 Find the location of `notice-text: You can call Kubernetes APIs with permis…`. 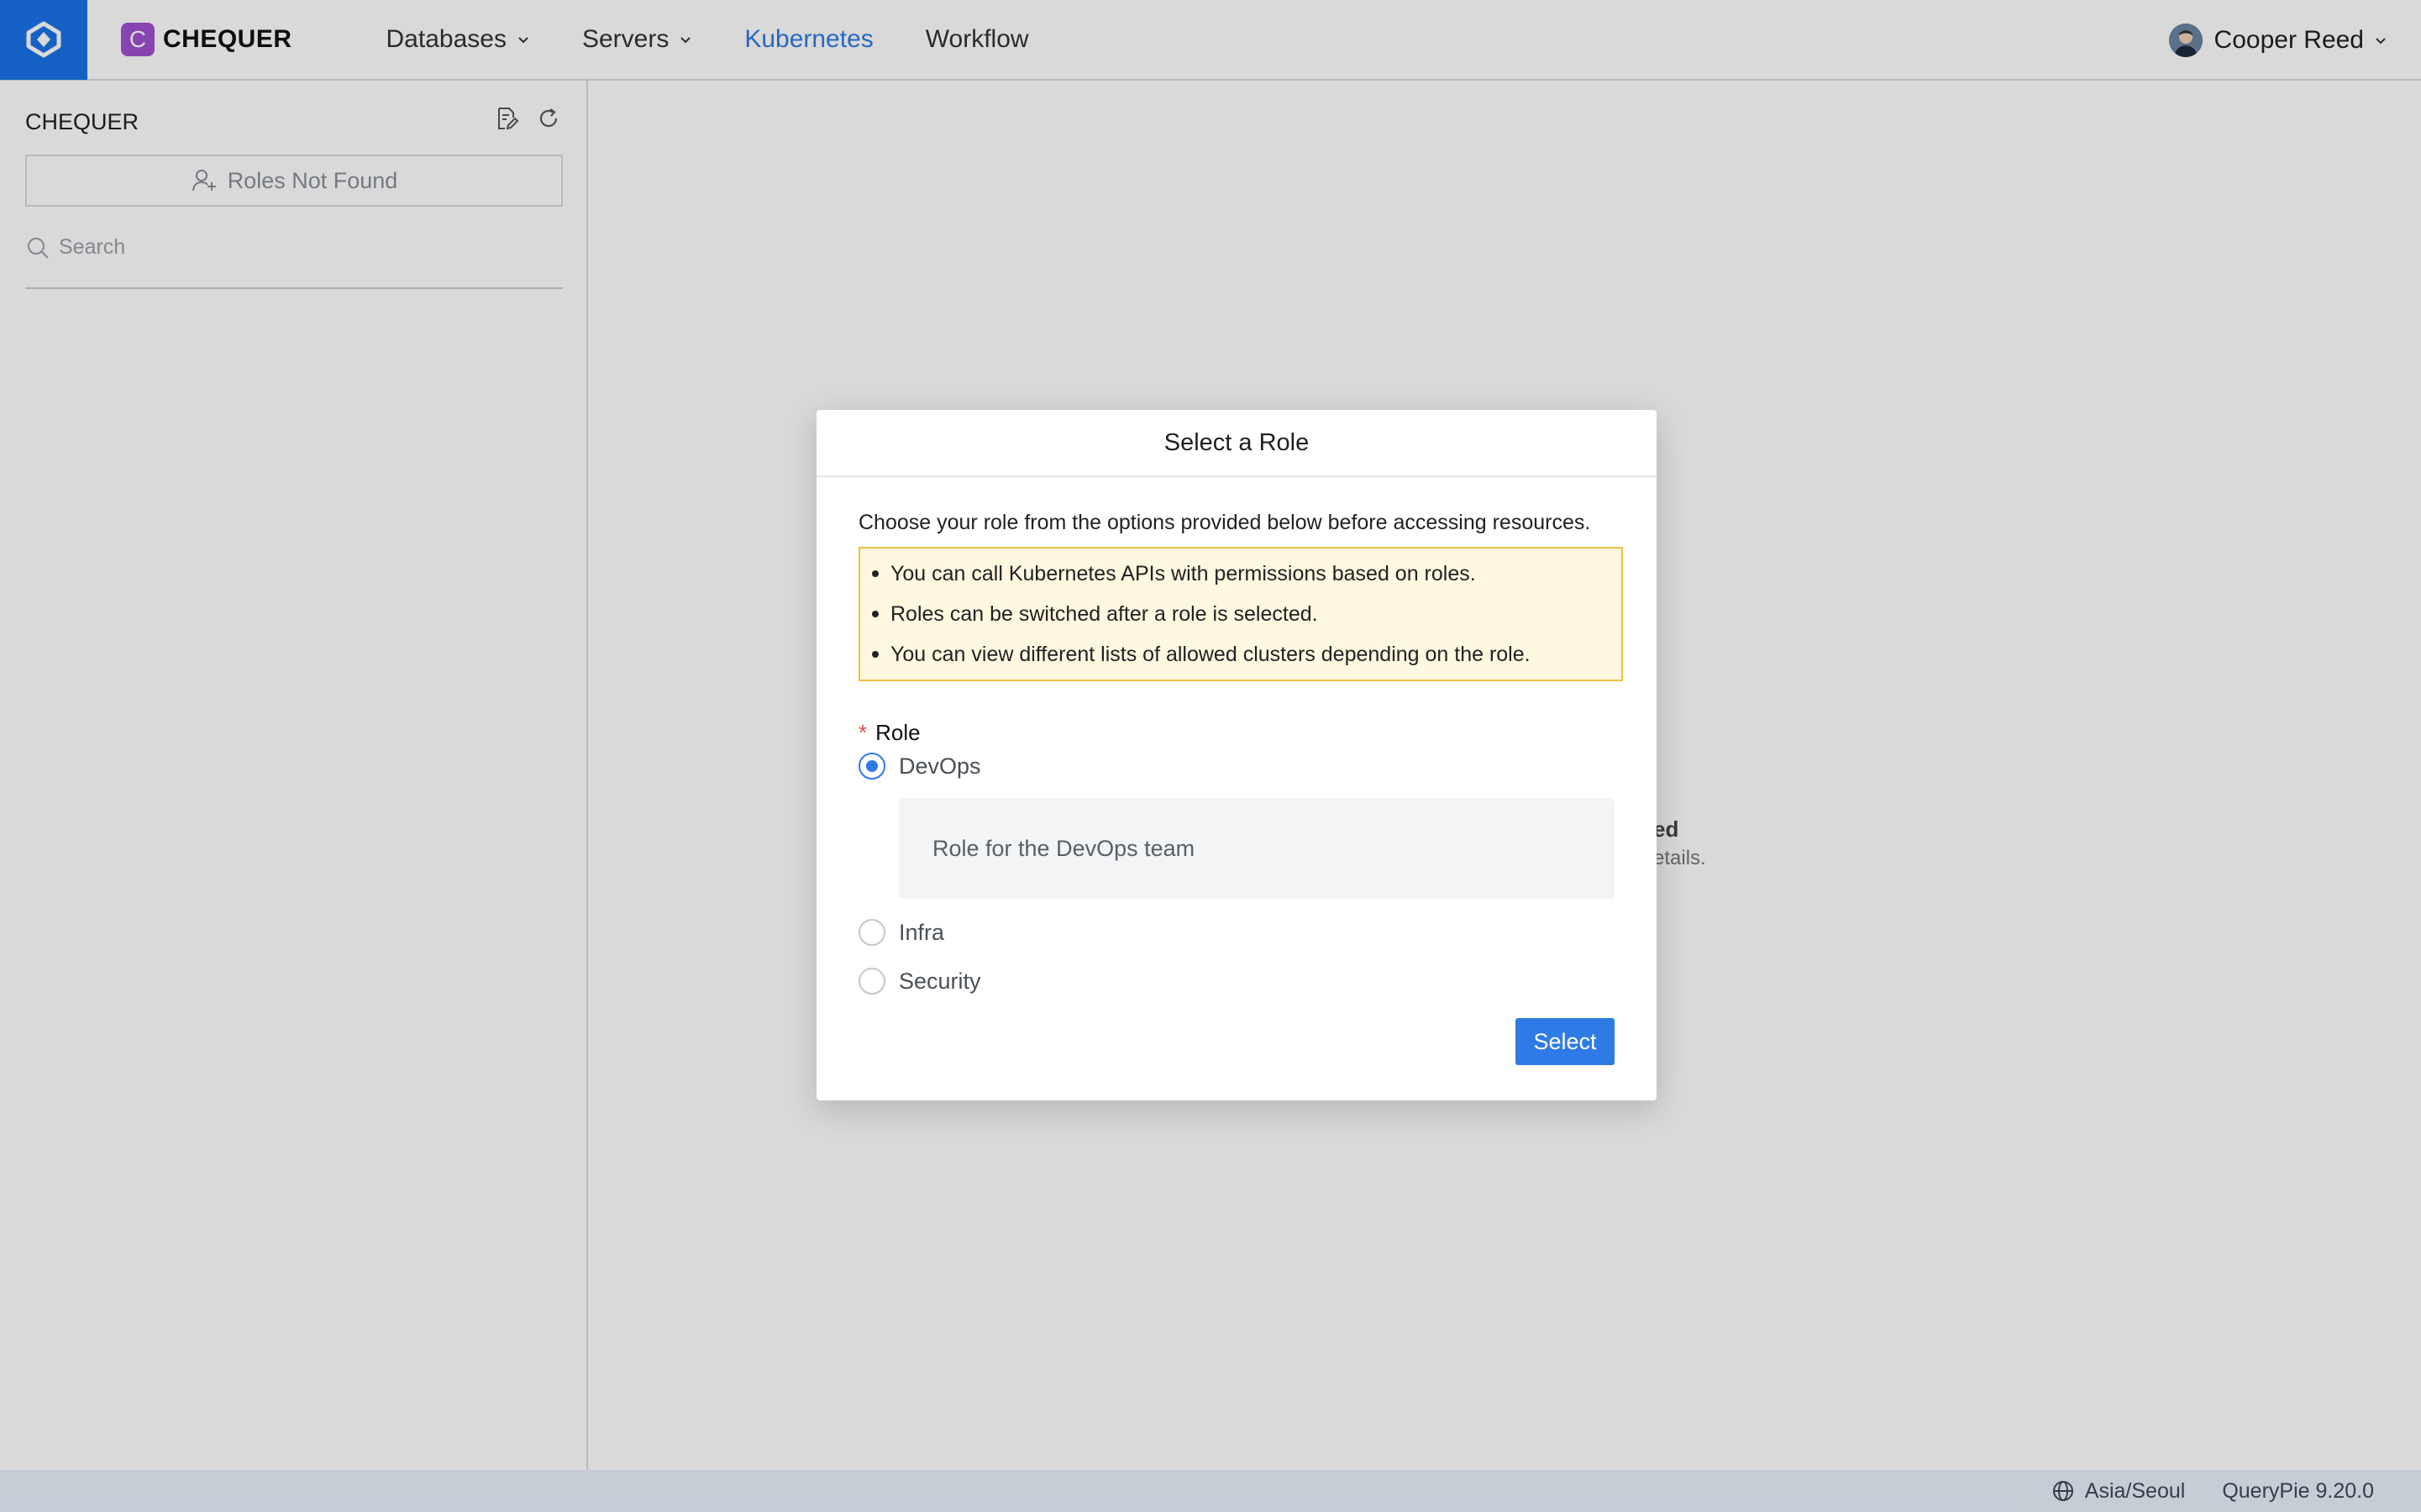

notice-text: You can call Kubernetes APIs with permis… is located at coordinates (1183, 573).